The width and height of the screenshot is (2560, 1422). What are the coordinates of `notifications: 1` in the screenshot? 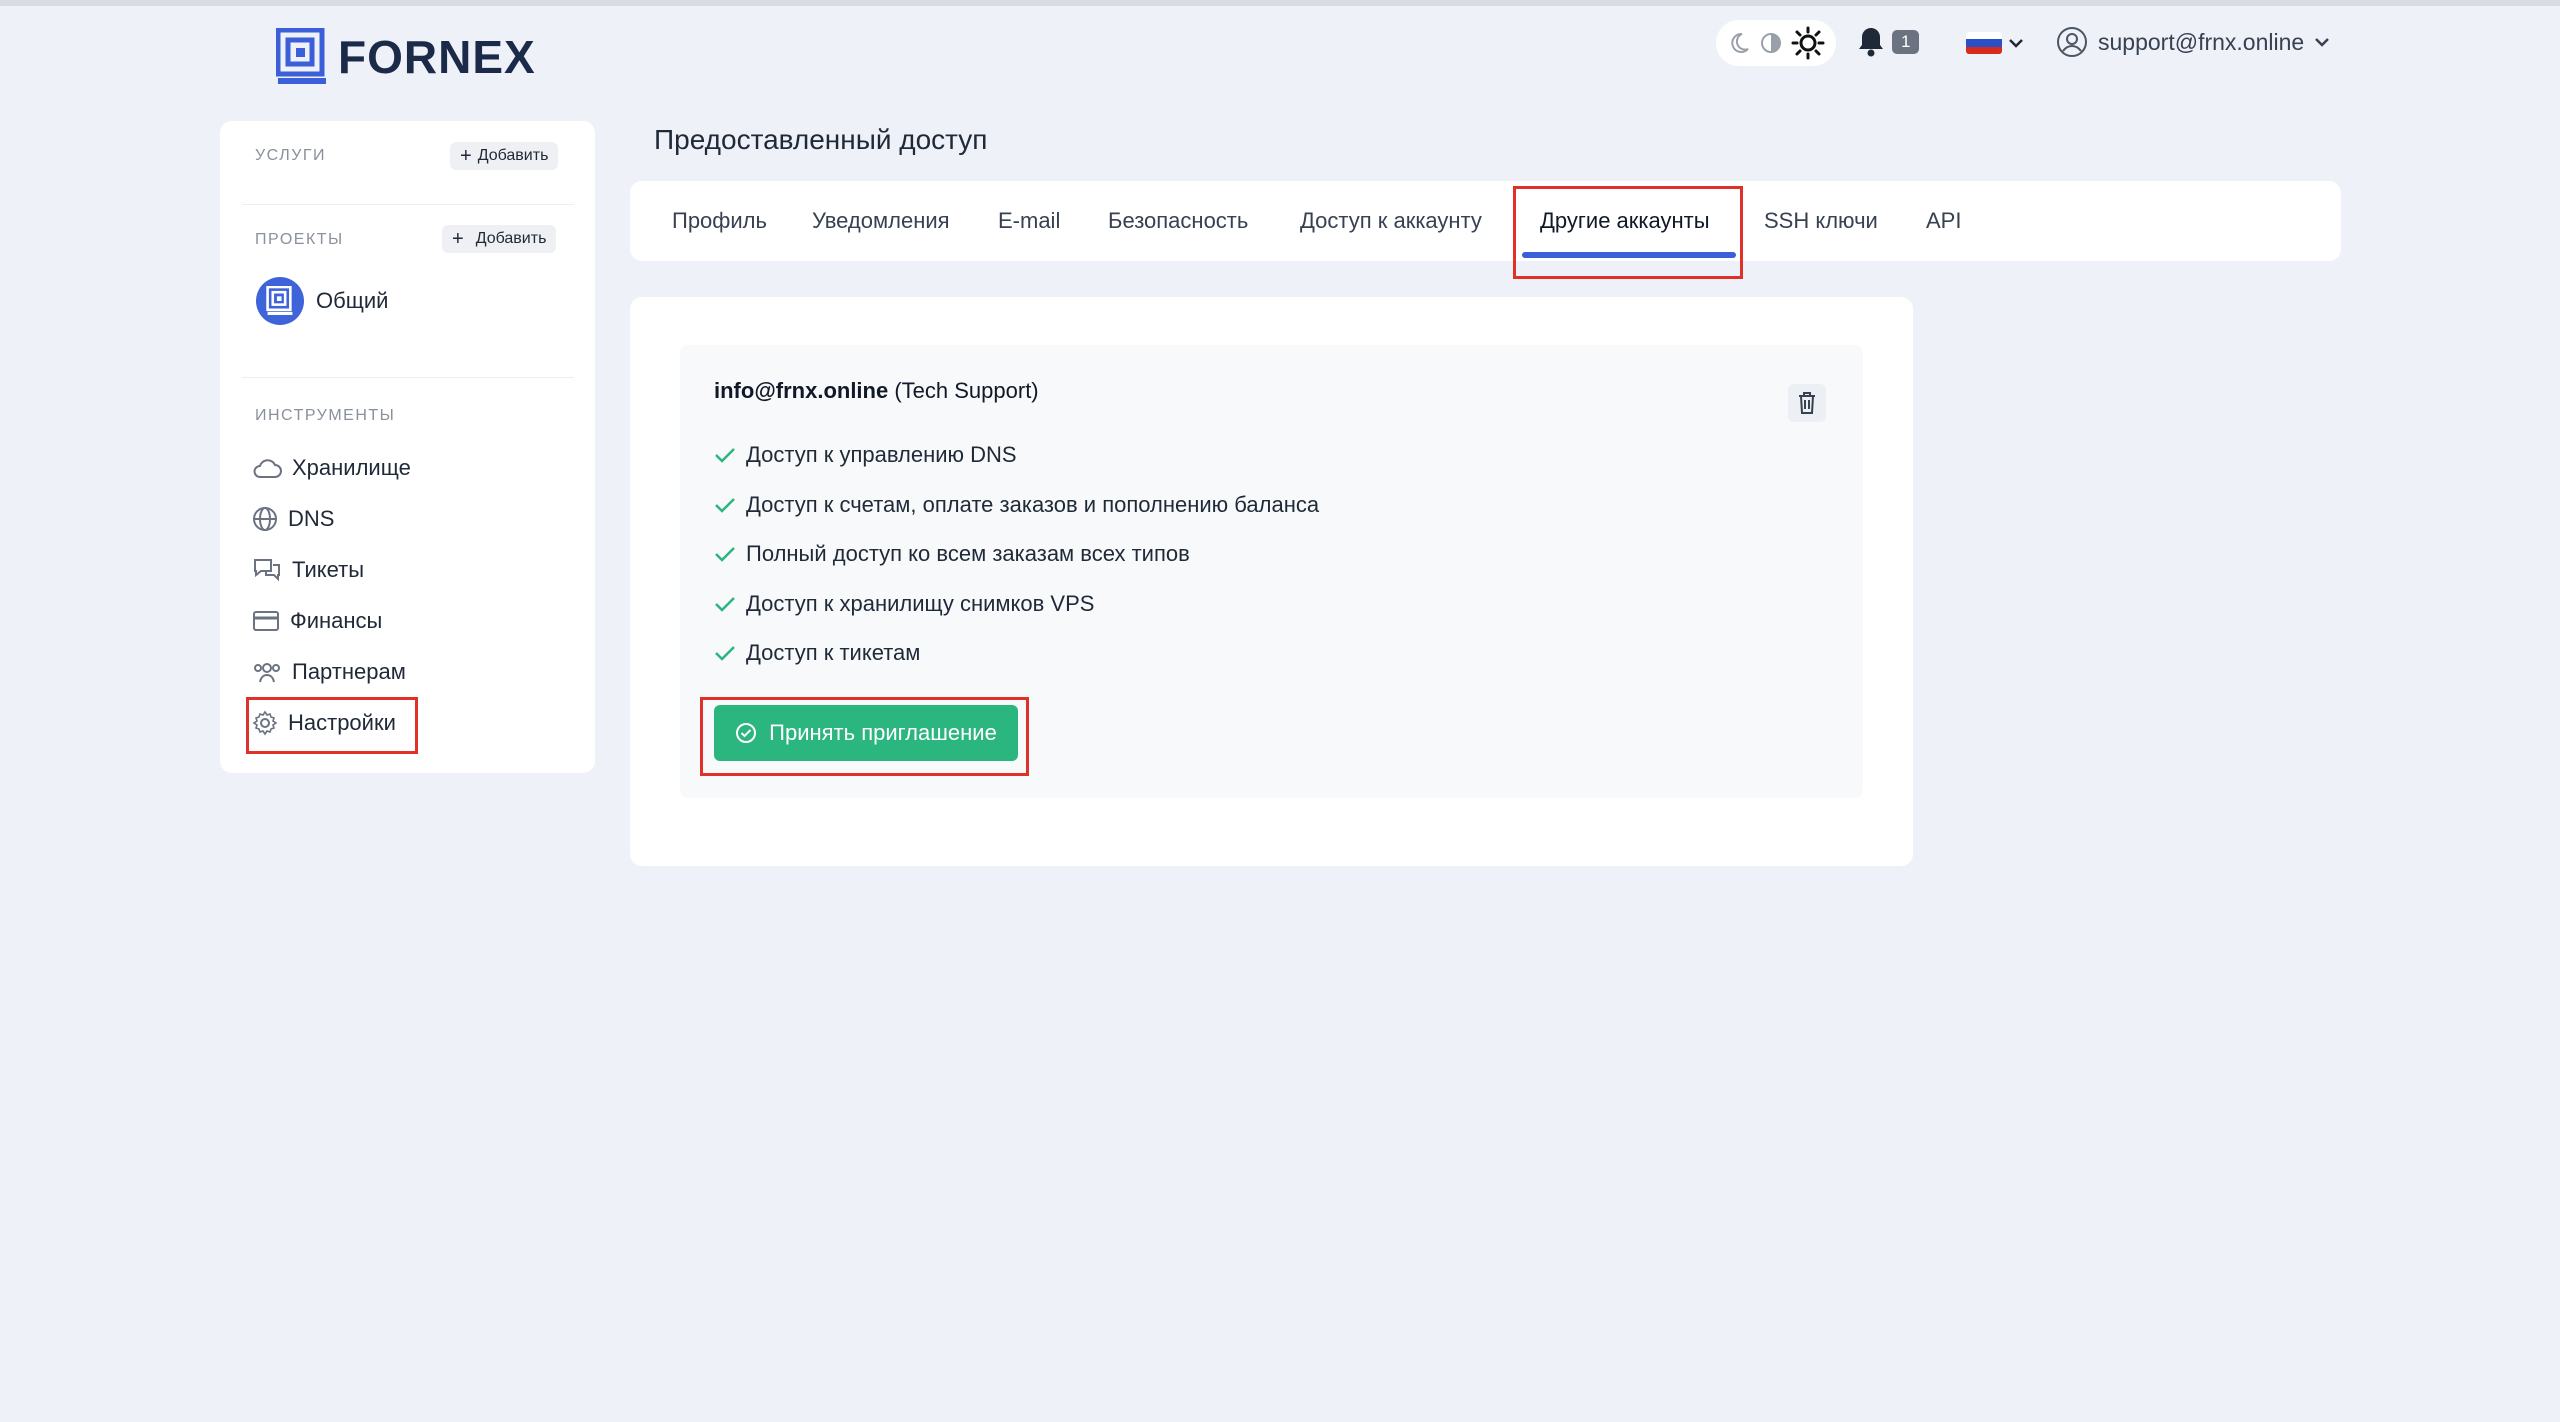 It's located at (1888, 42).